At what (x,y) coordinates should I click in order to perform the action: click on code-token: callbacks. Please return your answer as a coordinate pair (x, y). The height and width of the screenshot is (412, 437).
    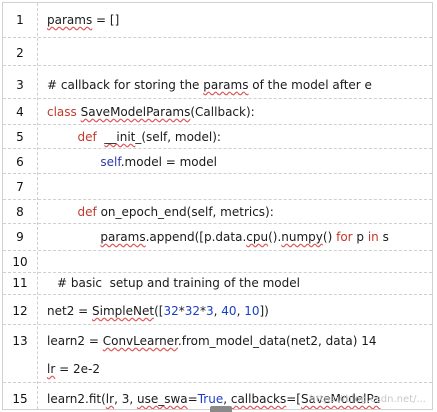
    Looking at the image, I should click on (258, 399).